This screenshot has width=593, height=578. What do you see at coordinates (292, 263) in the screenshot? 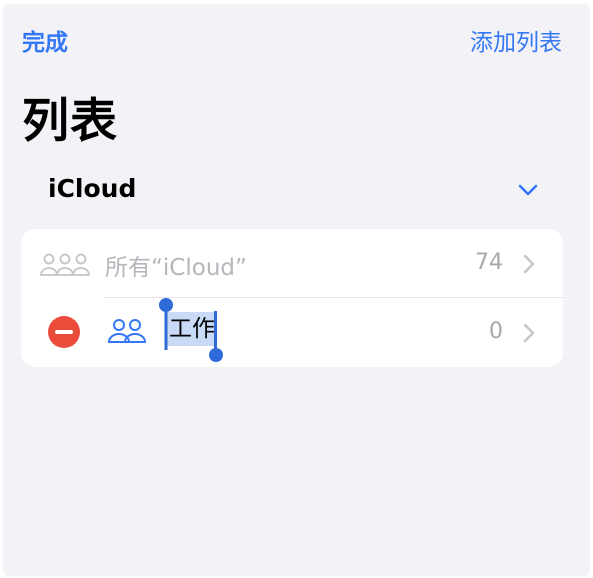
I see `list-item-all-icloud: 所有“iCloud” 74` at bounding box center [292, 263].